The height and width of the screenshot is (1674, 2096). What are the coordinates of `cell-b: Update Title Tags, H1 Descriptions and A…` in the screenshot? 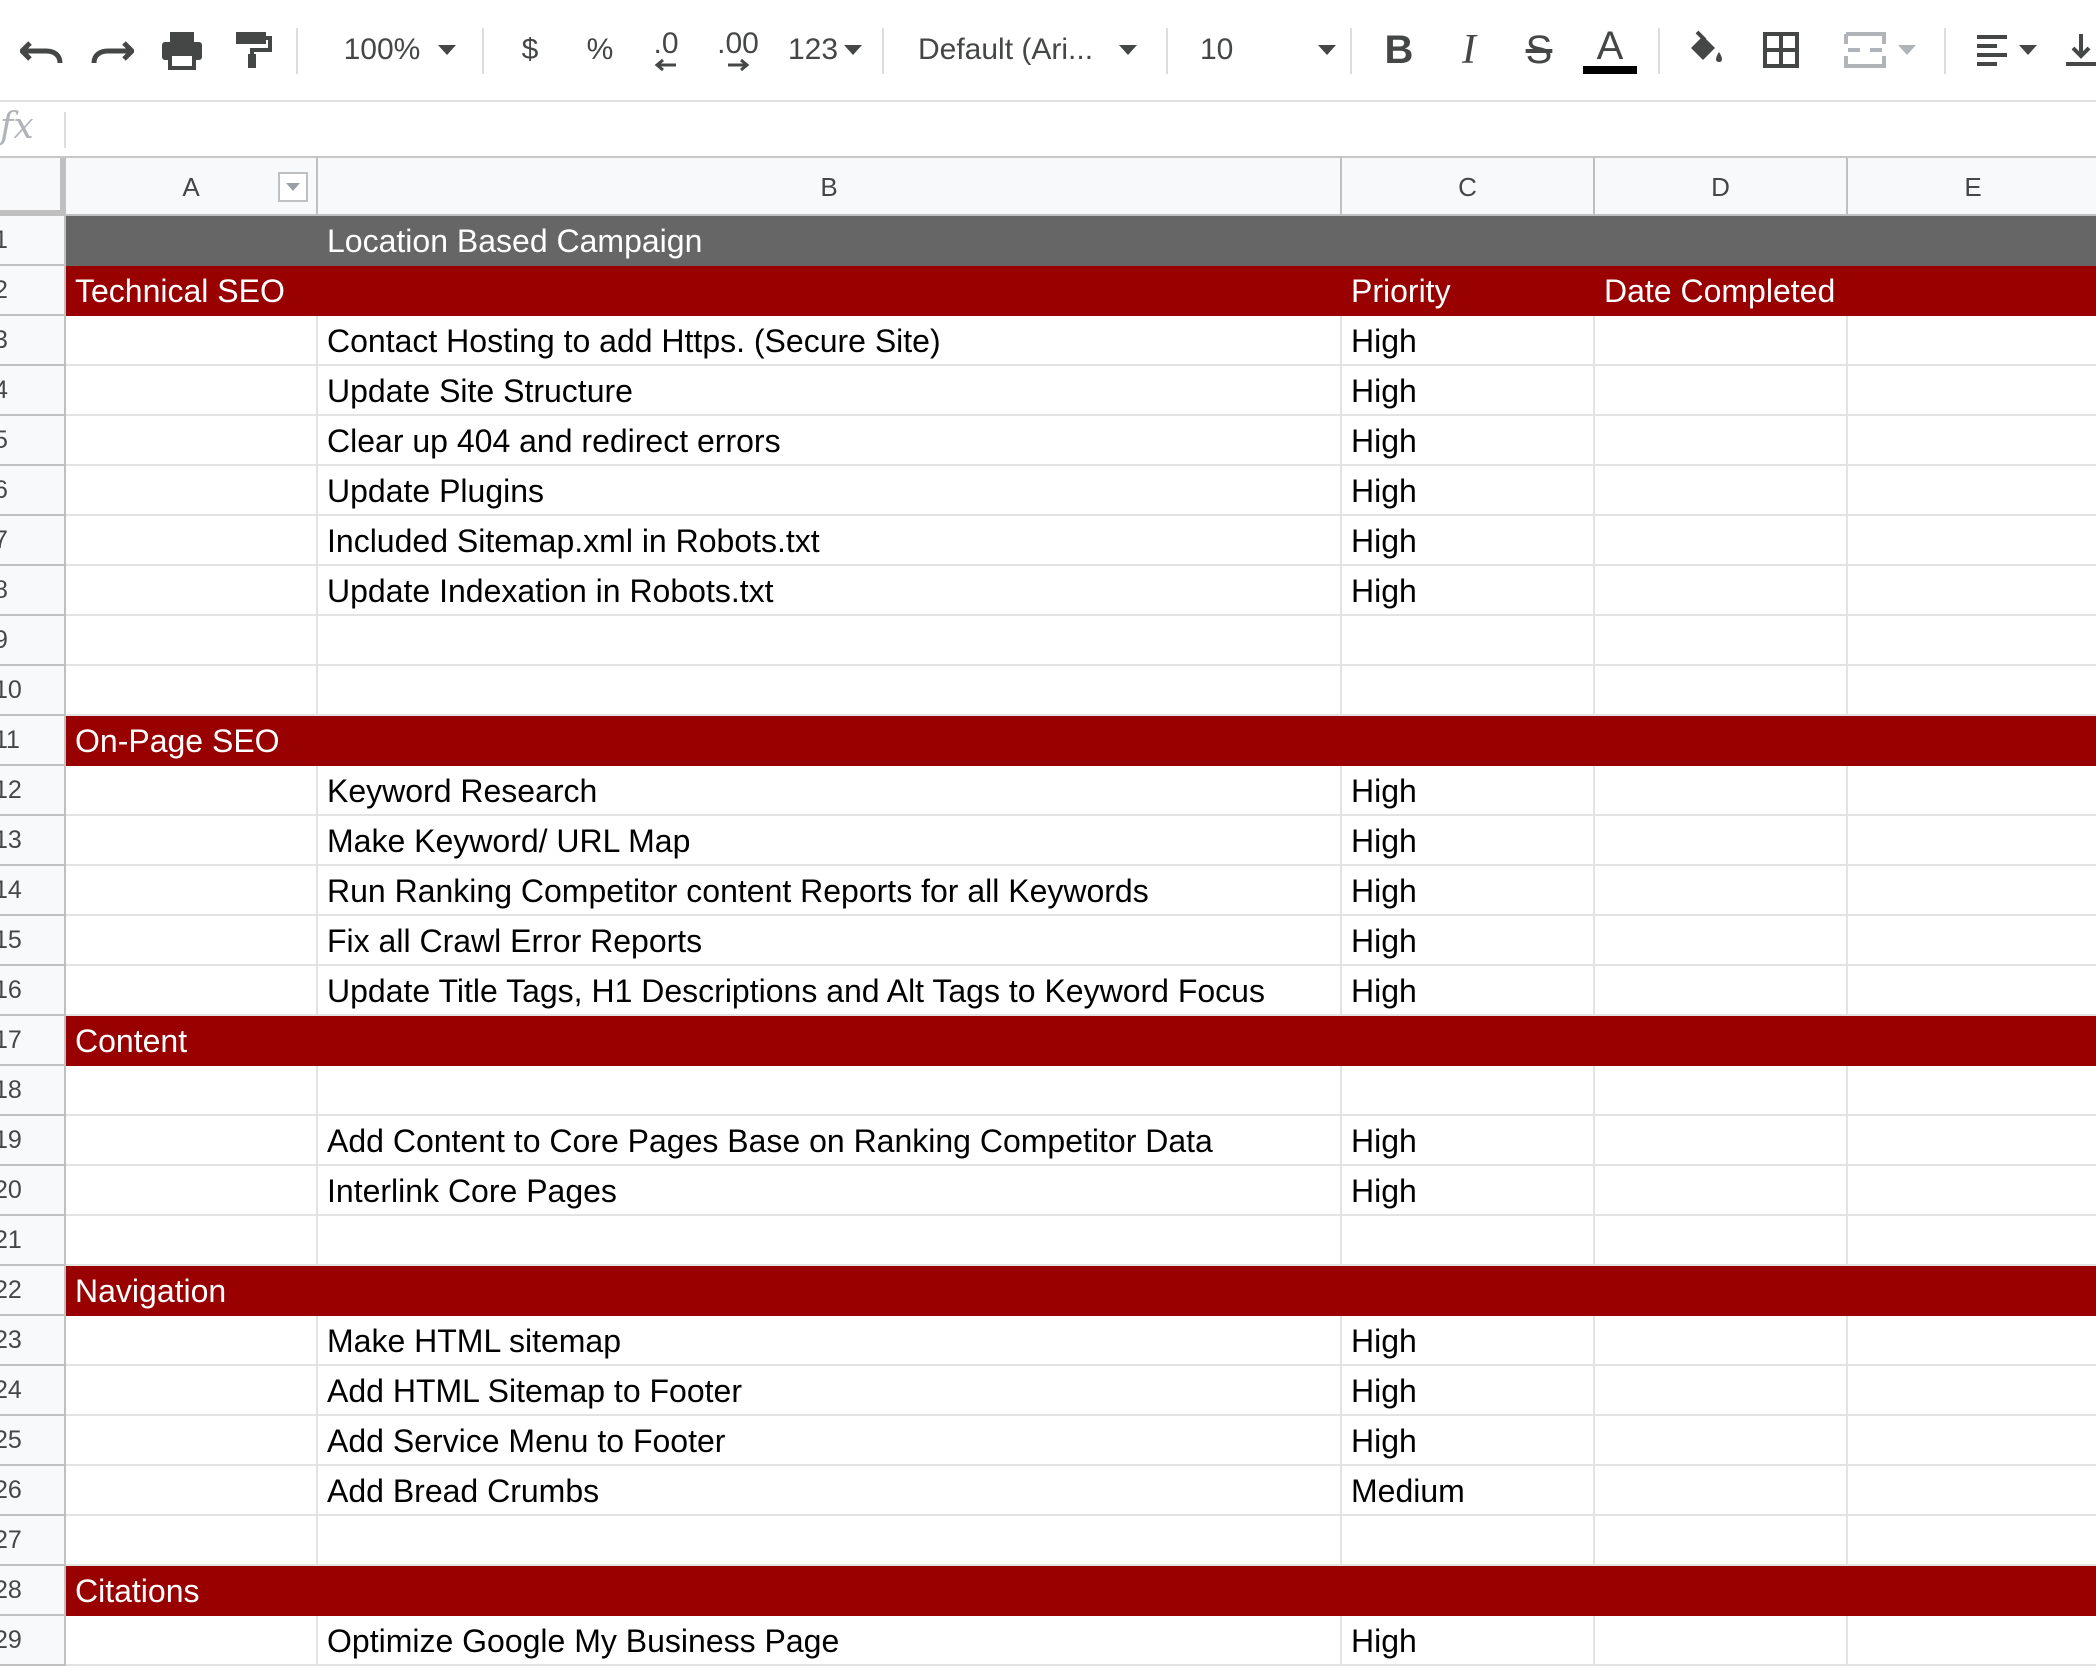 It's located at (830, 991).